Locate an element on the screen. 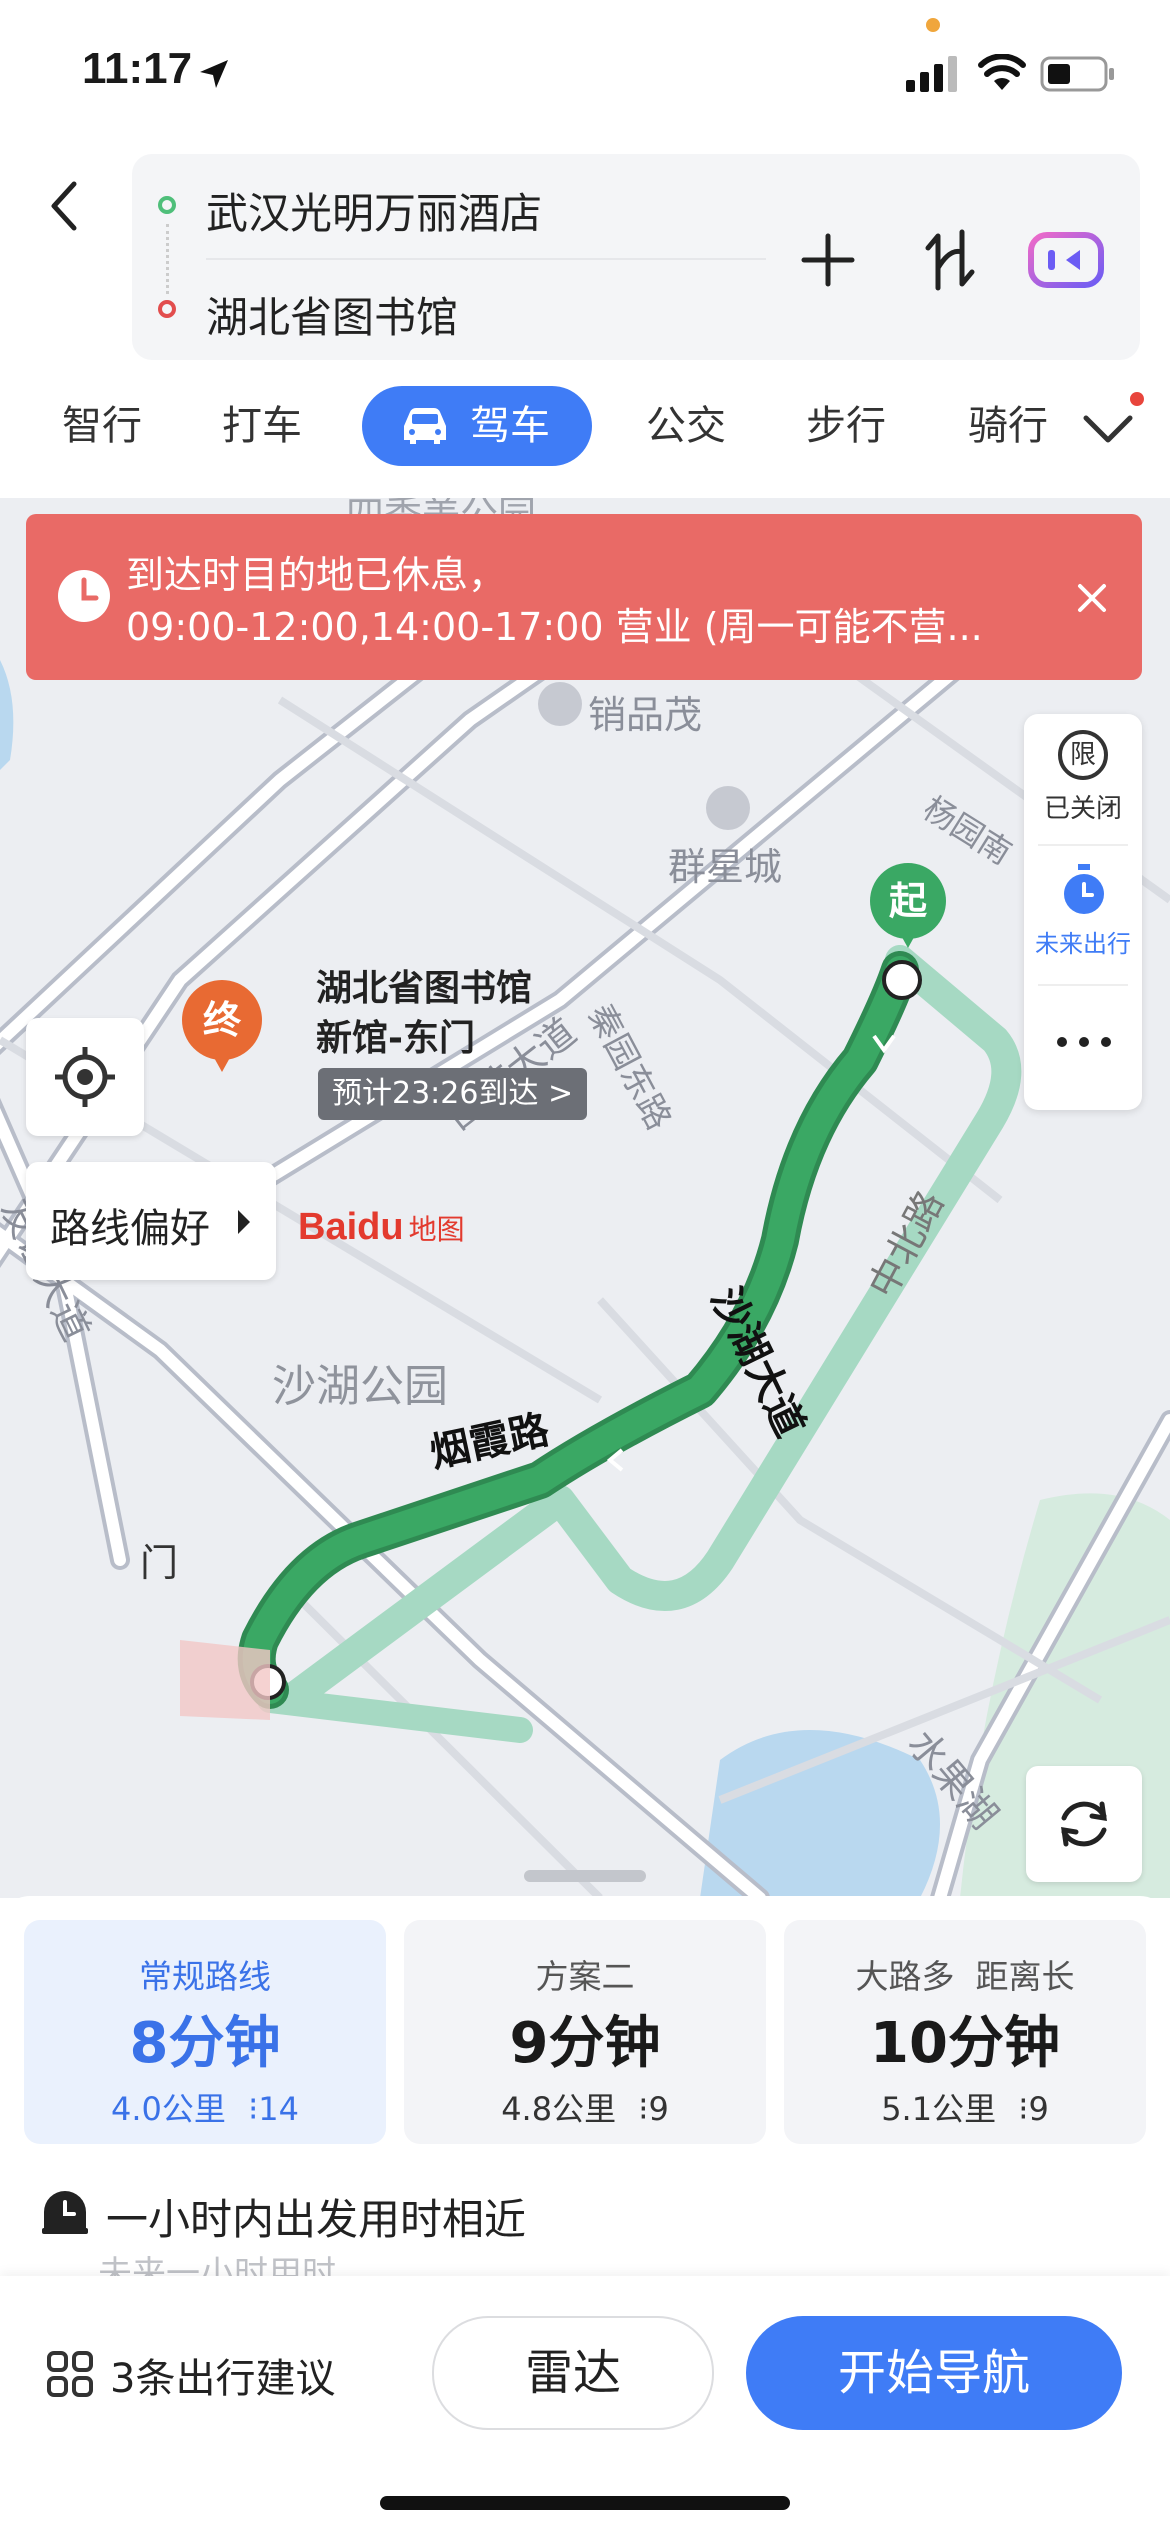  route-card-meta: 4.8公里 ⁝9 is located at coordinates (585, 2107).